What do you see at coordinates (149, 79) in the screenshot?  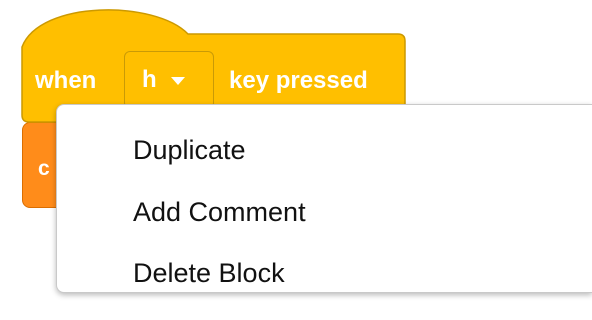 I see `key-value: h` at bounding box center [149, 79].